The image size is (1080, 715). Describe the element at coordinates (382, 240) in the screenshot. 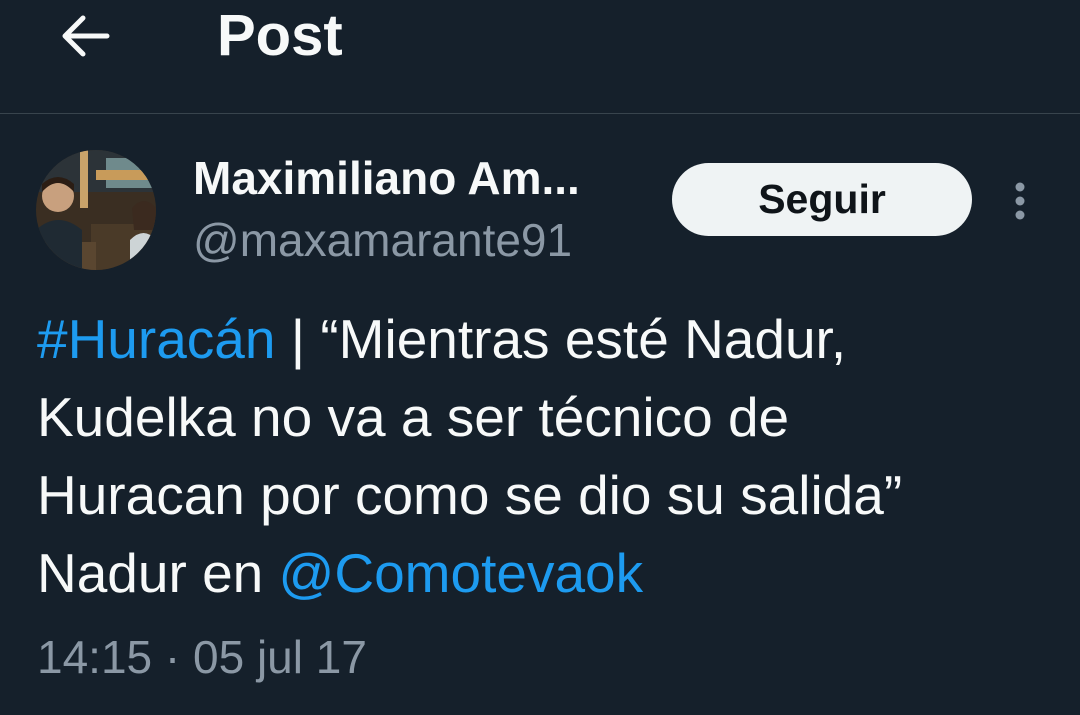

I see `author-handle: @maxamarante91` at that location.